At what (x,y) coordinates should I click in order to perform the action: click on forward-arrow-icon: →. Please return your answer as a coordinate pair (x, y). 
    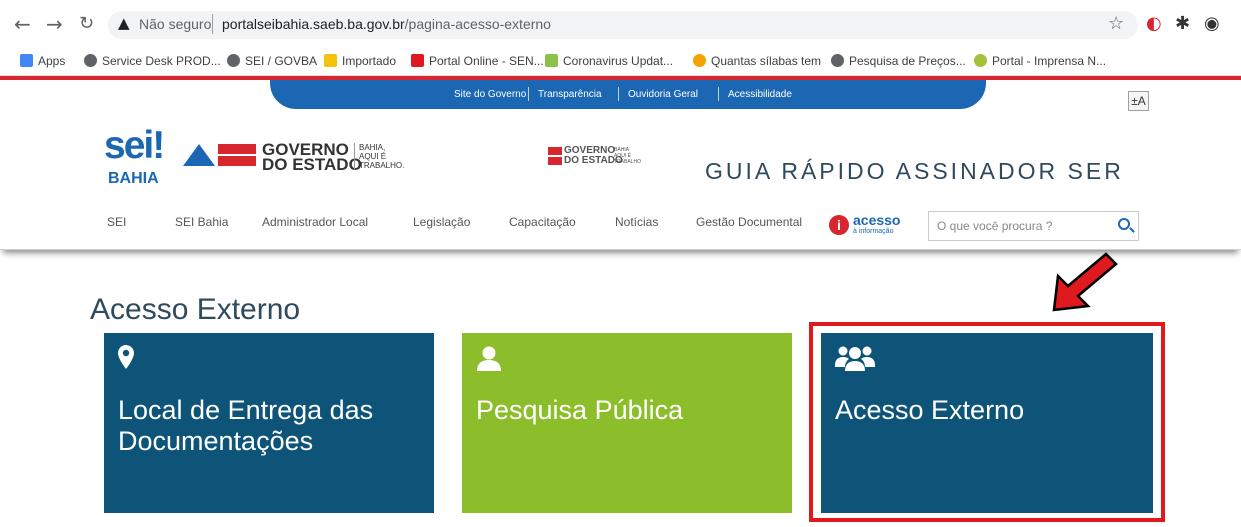
    Looking at the image, I should click on (54, 24).